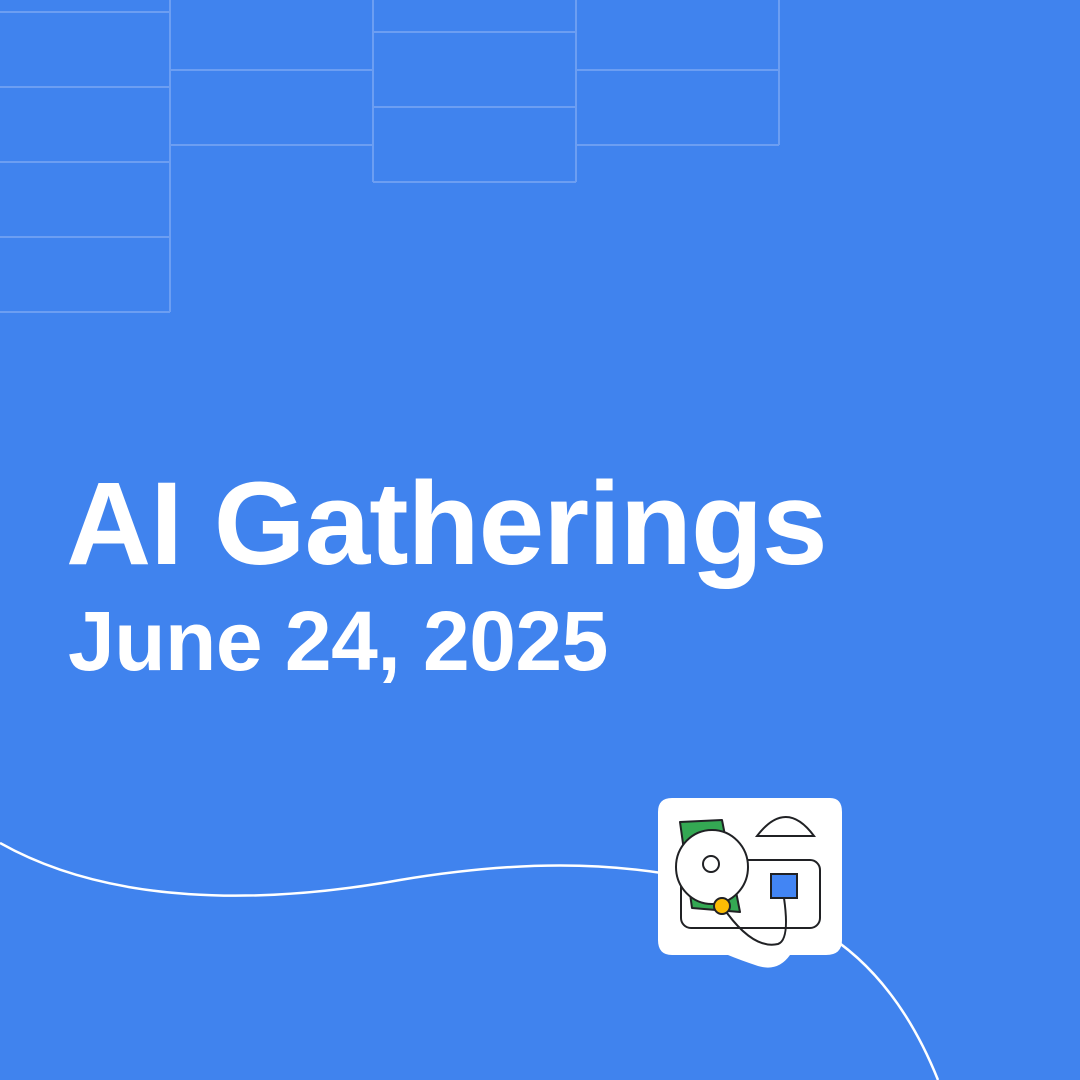 The image size is (1080, 1080). I want to click on blue-square, so click(784, 886).